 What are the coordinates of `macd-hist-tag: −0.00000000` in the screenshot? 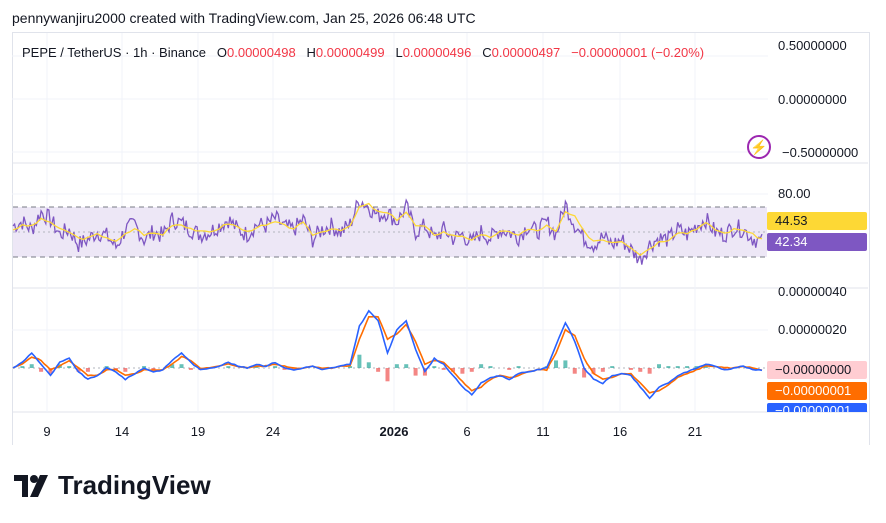 It's located at (817, 370).